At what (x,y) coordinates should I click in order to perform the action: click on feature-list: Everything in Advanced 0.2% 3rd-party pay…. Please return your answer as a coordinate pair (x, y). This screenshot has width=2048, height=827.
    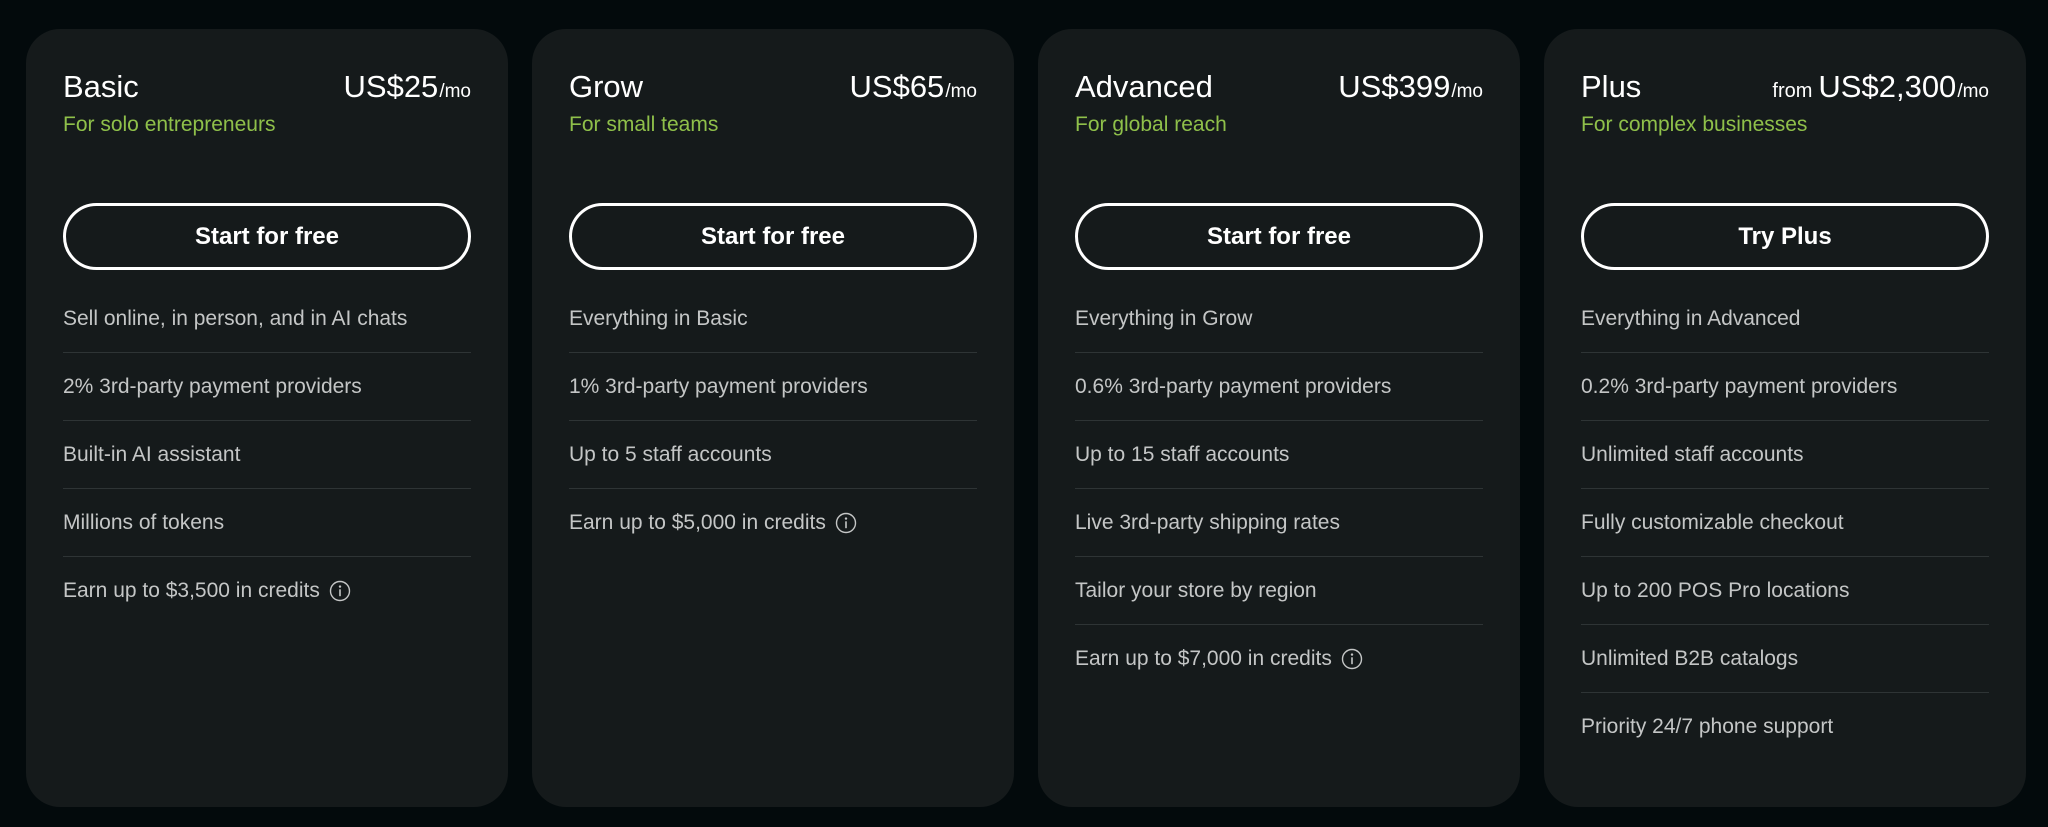
    Looking at the image, I should click on (1785, 523).